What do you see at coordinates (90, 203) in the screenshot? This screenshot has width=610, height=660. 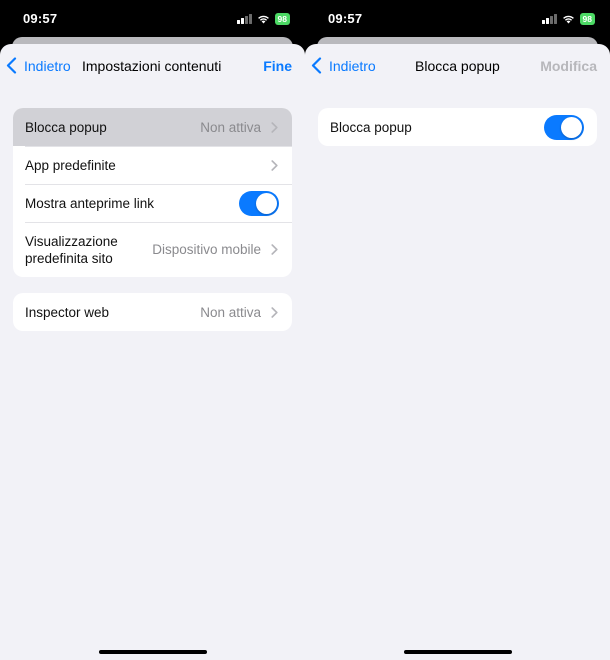 I see `row-label: Mostra anteprime link` at bounding box center [90, 203].